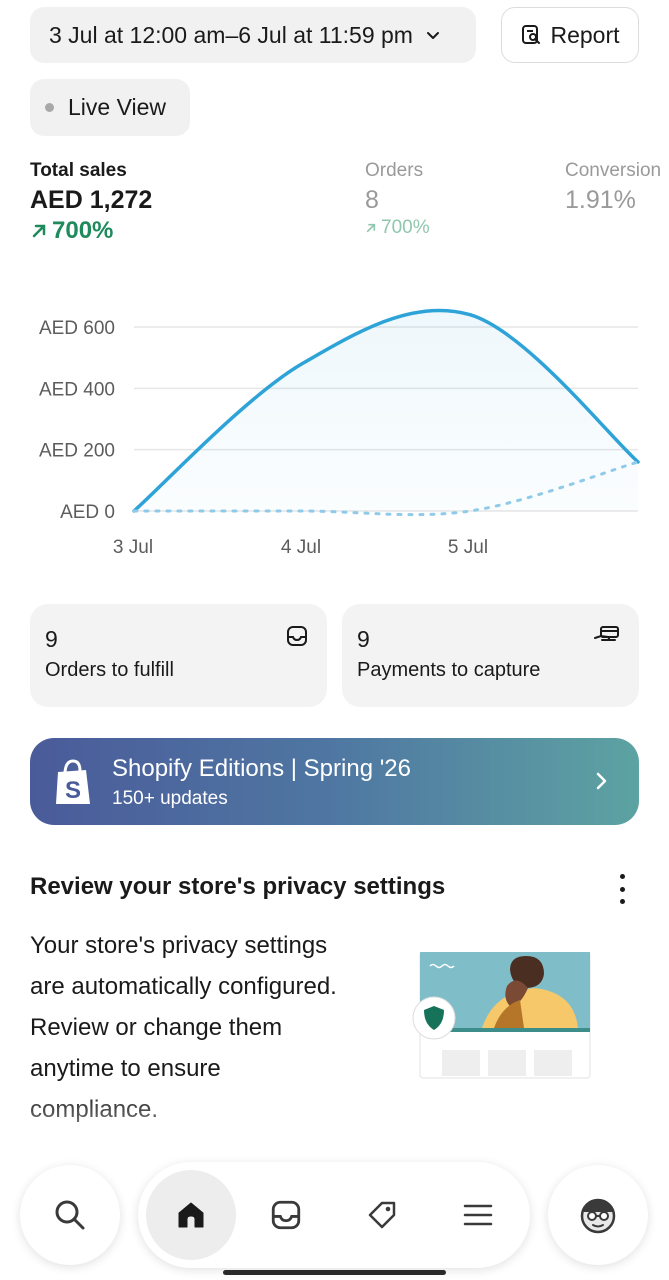  I want to click on banner-title: Shopify Editions | Spring '26, so click(261, 768).